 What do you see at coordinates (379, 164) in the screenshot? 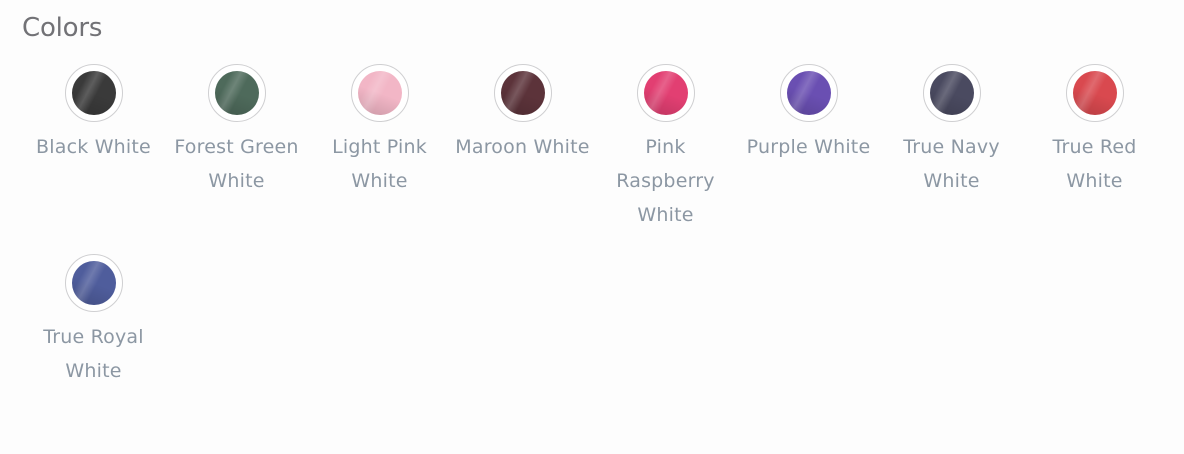
I see `swatch-label: Light Pink White` at bounding box center [379, 164].